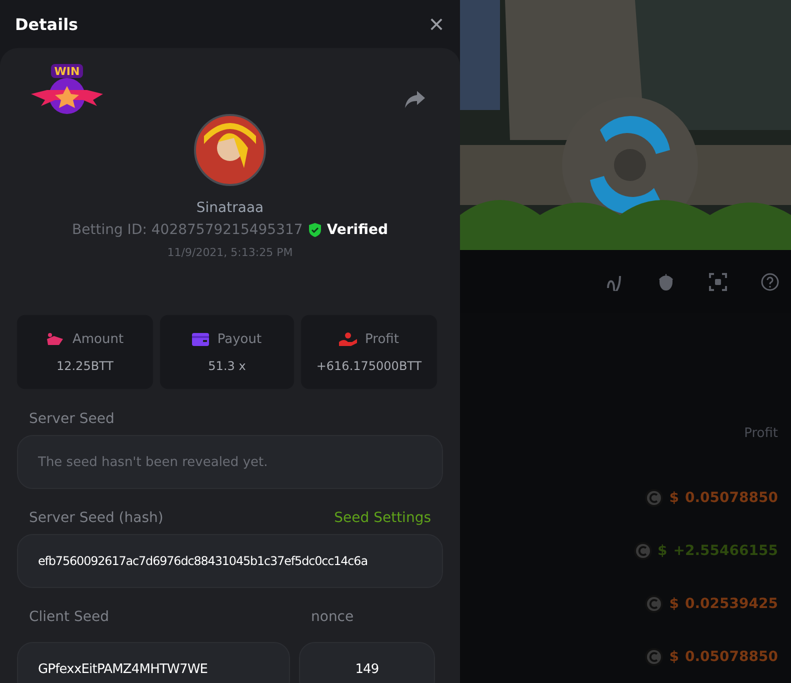 The width and height of the screenshot is (791, 683). Describe the element at coordinates (770, 281) in the screenshot. I see `help-icon` at that location.